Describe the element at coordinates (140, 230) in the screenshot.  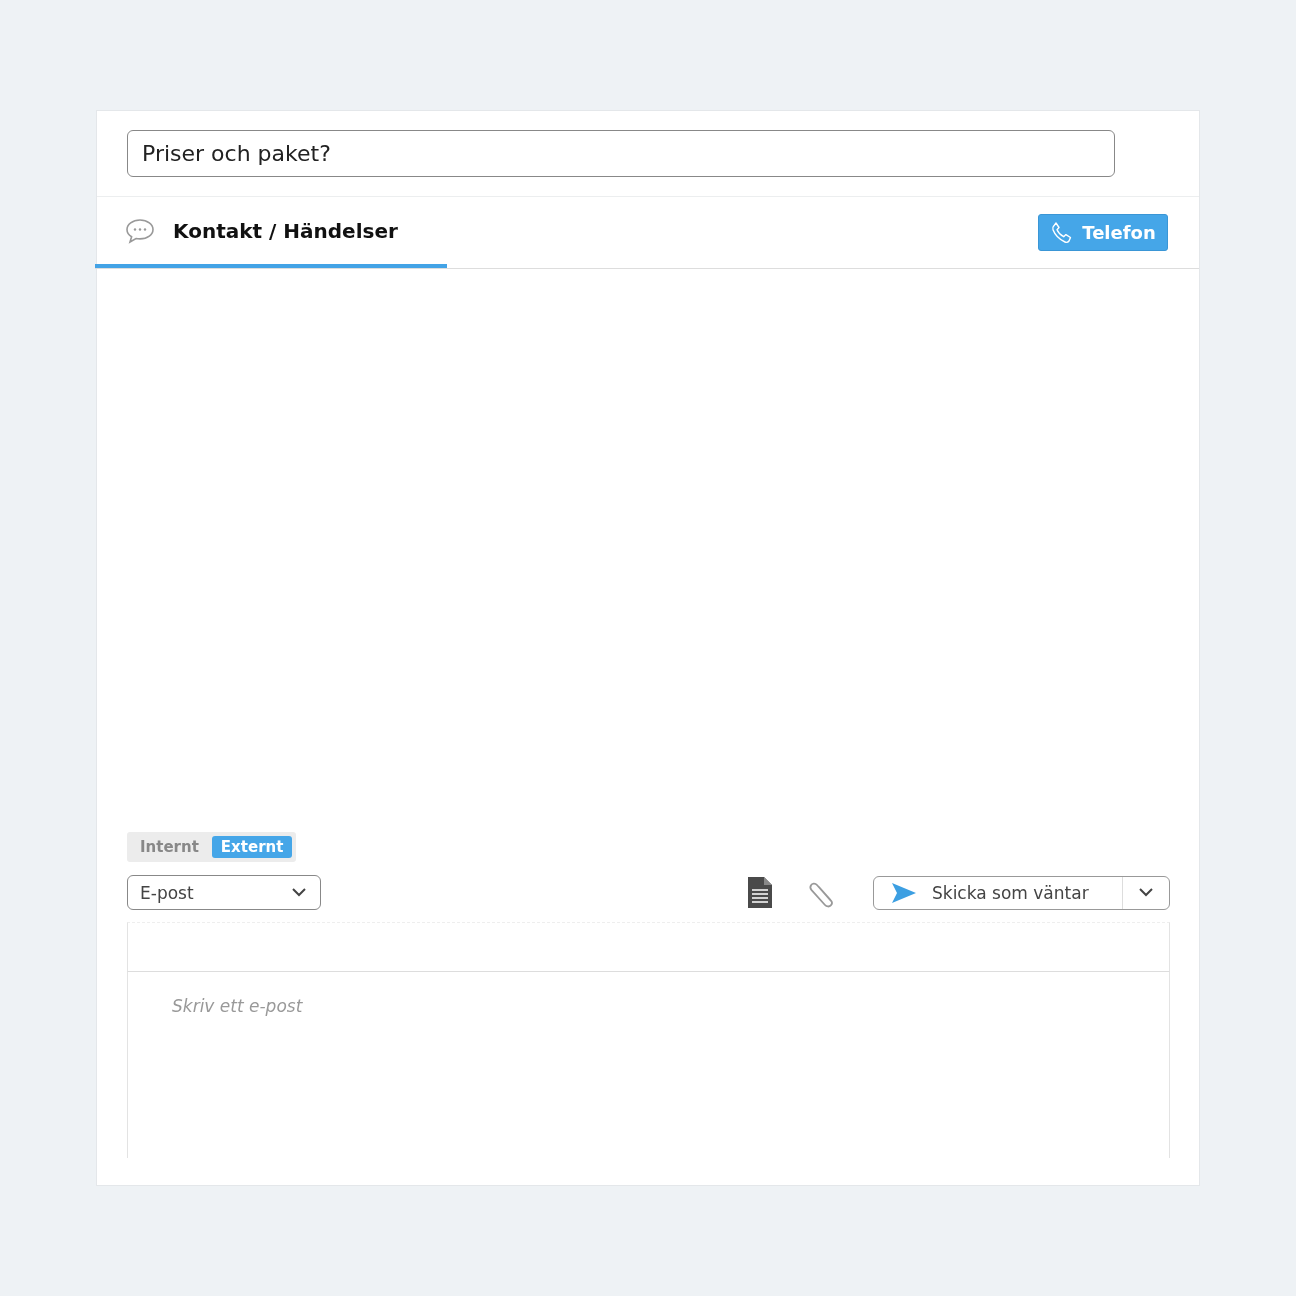
I see `chat-icon` at that location.